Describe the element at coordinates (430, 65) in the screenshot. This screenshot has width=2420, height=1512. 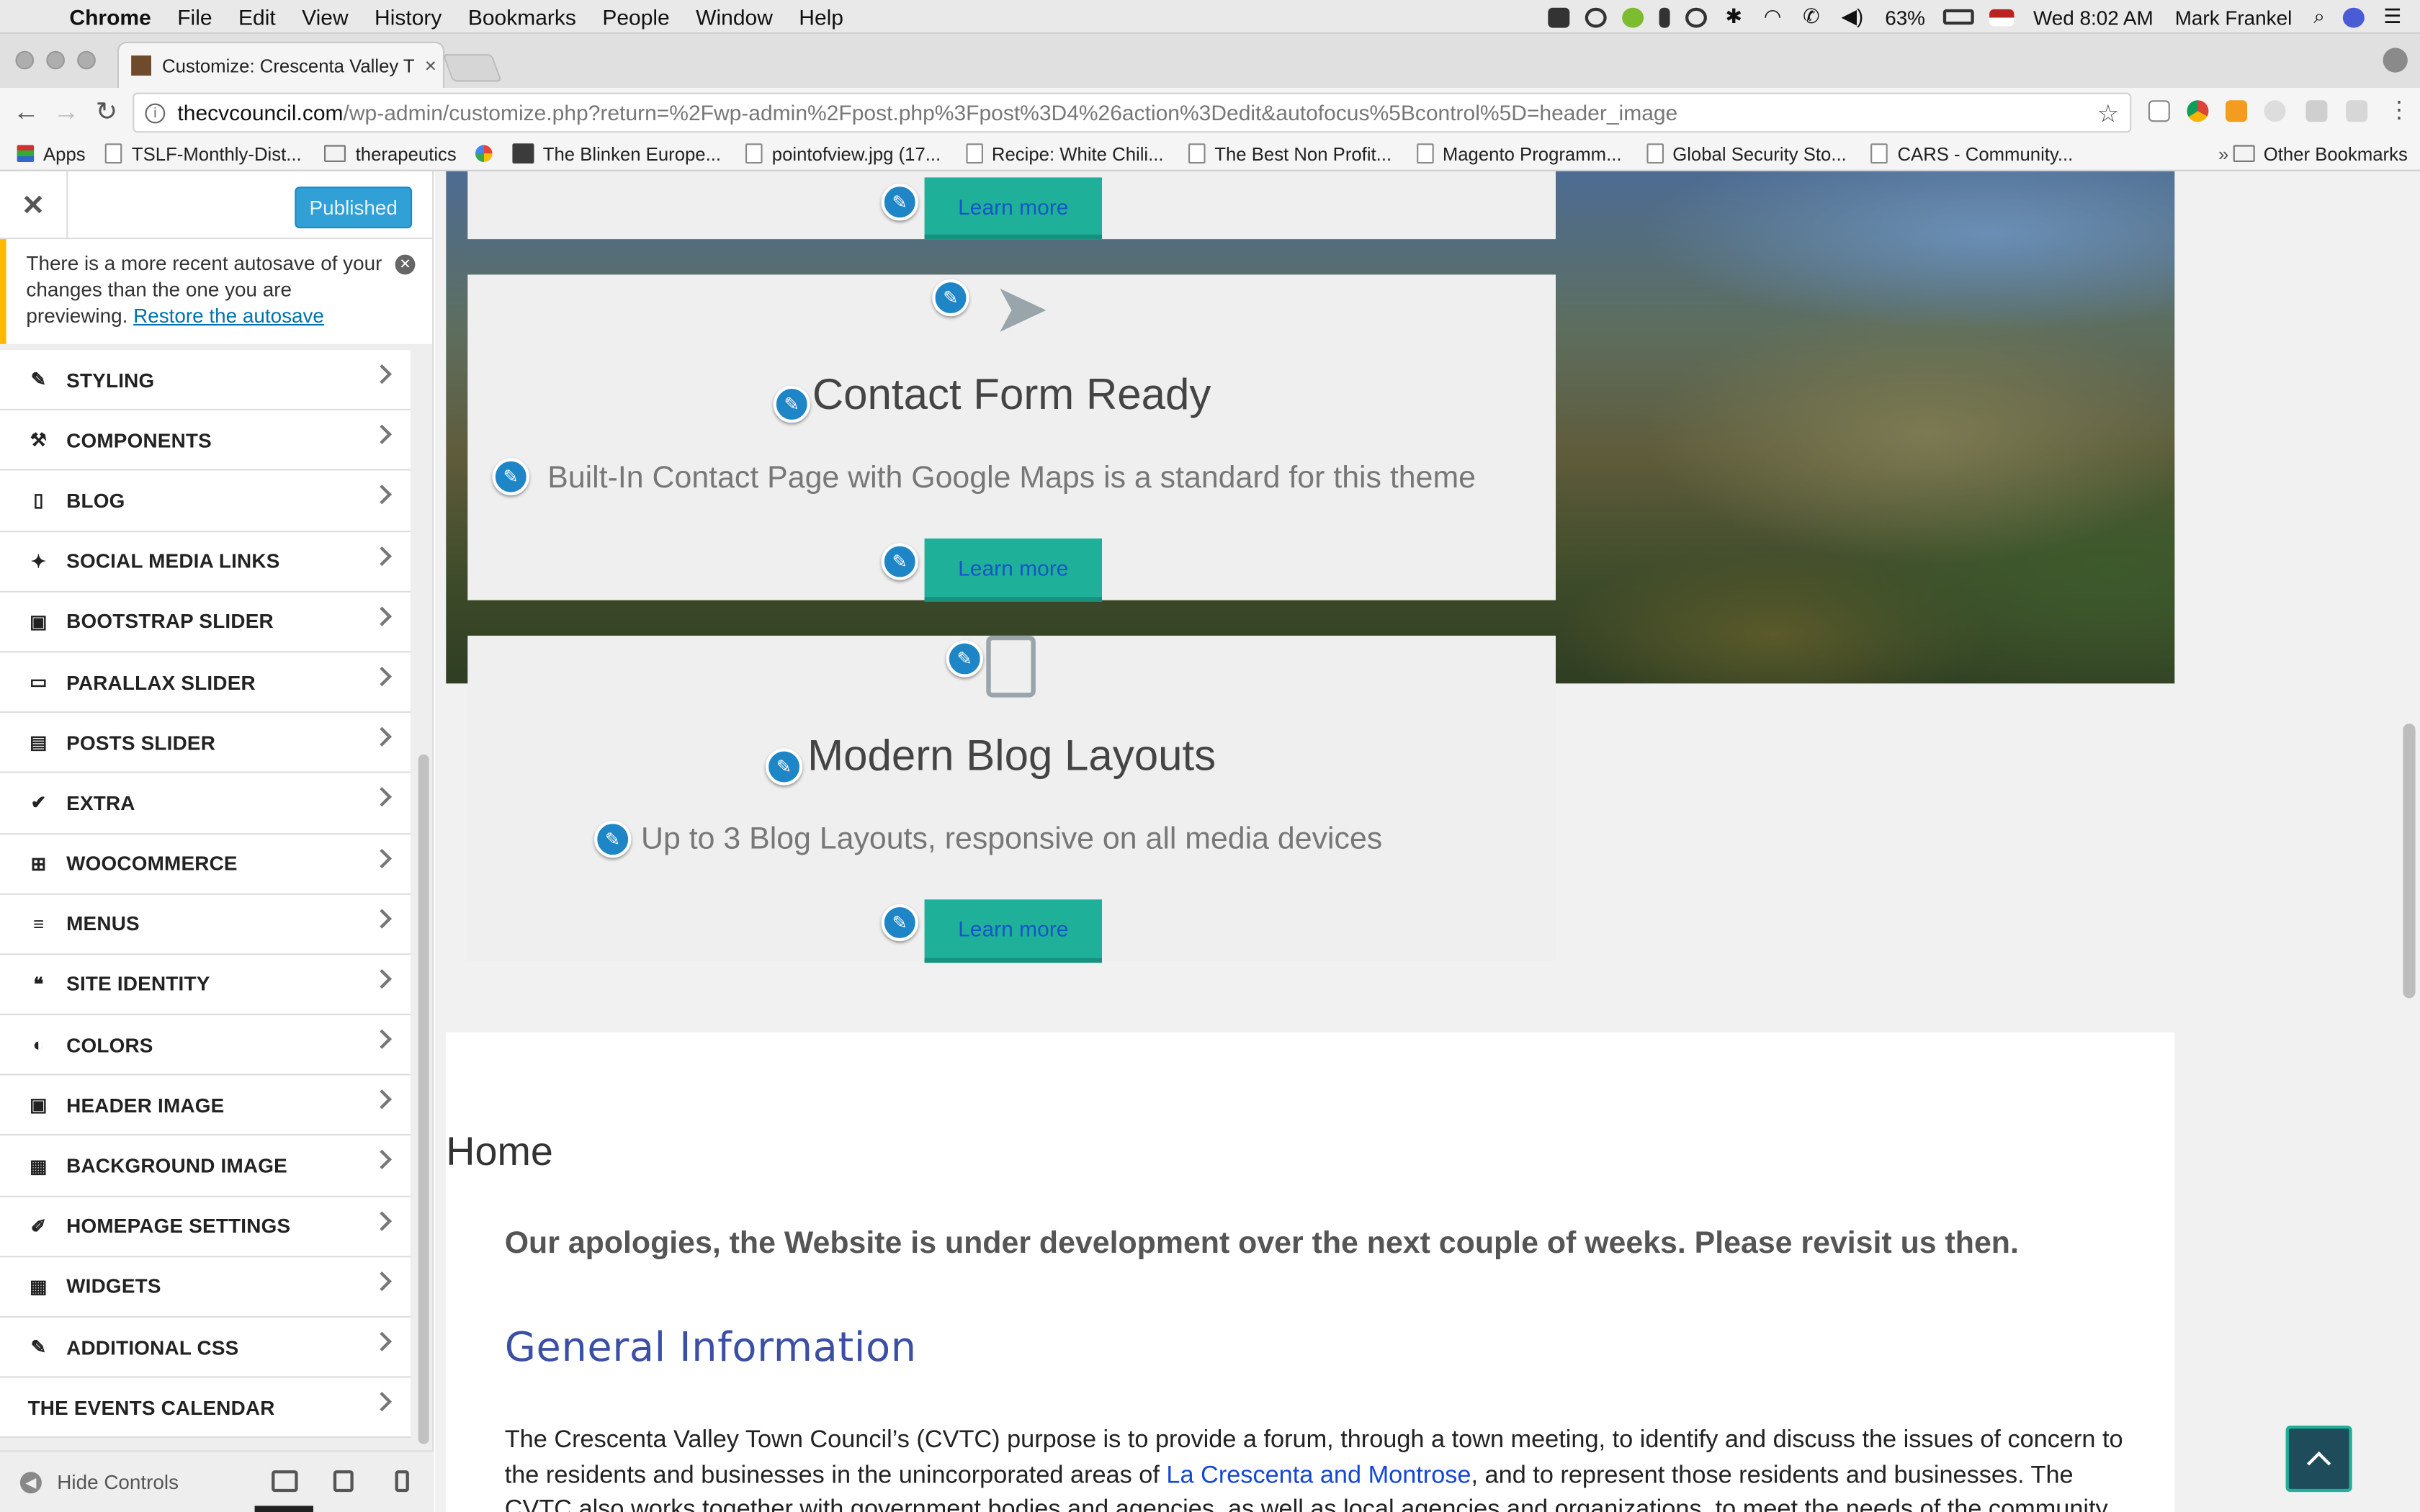
I see `close-tab-icon: ×` at that location.